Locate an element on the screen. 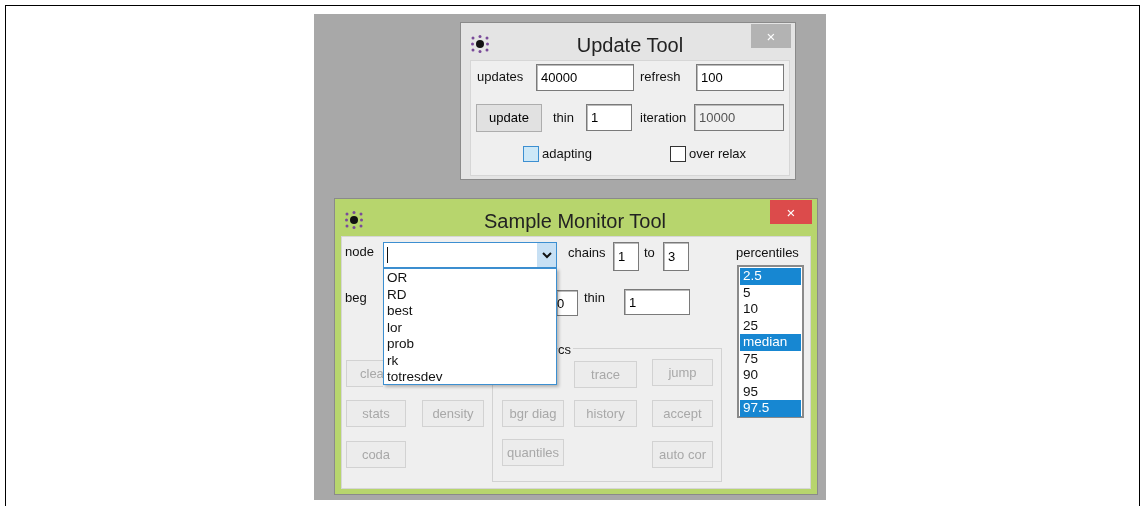  field-label: node is located at coordinates (359, 252).